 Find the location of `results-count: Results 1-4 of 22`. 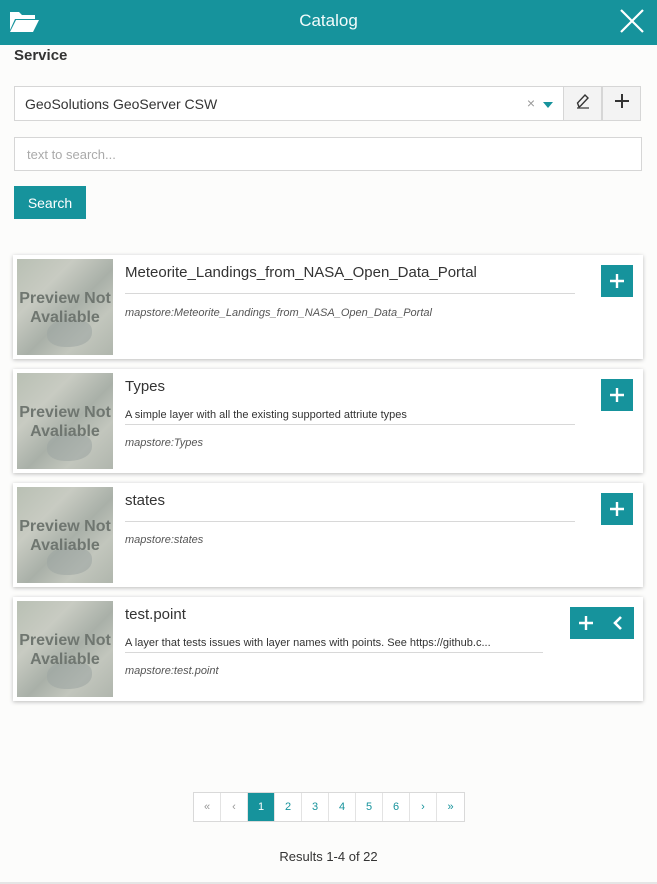

results-count: Results 1-4 of 22 is located at coordinates (328, 856).